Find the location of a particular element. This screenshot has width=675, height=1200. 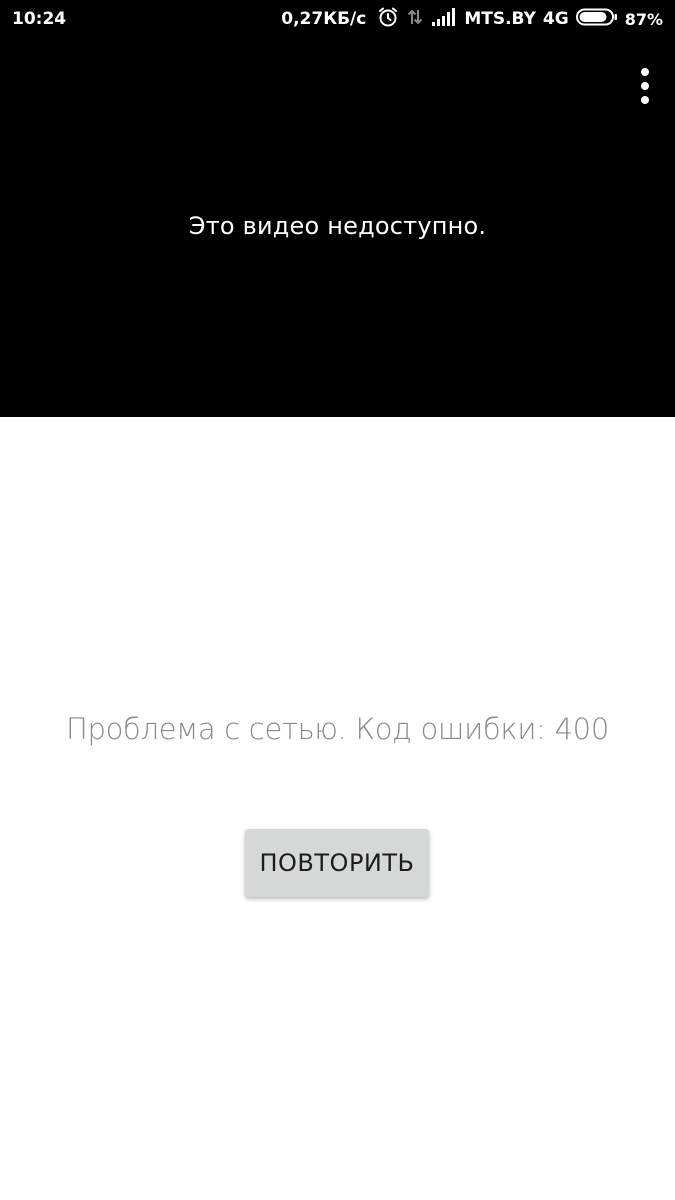

network-error-message: Проблема с сетью. Код ошибки: 400 is located at coordinates (337, 729).